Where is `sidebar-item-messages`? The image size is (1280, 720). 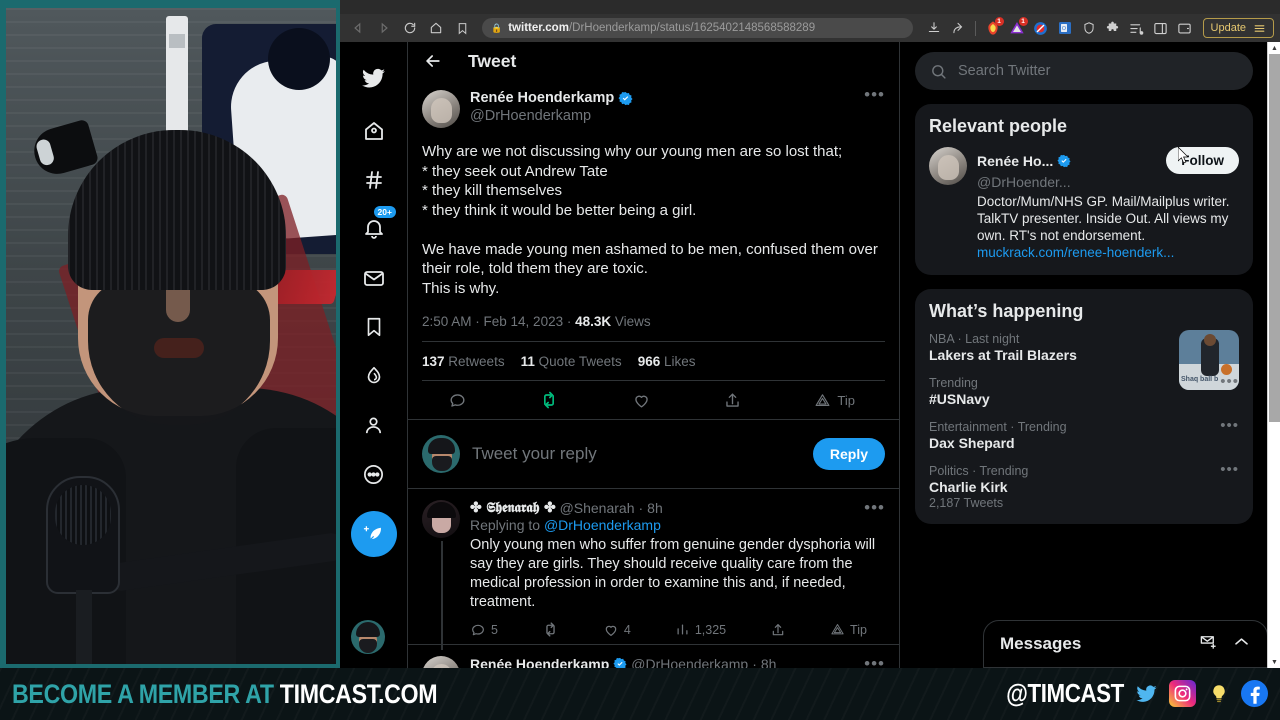 sidebar-item-messages is located at coordinates (374, 278).